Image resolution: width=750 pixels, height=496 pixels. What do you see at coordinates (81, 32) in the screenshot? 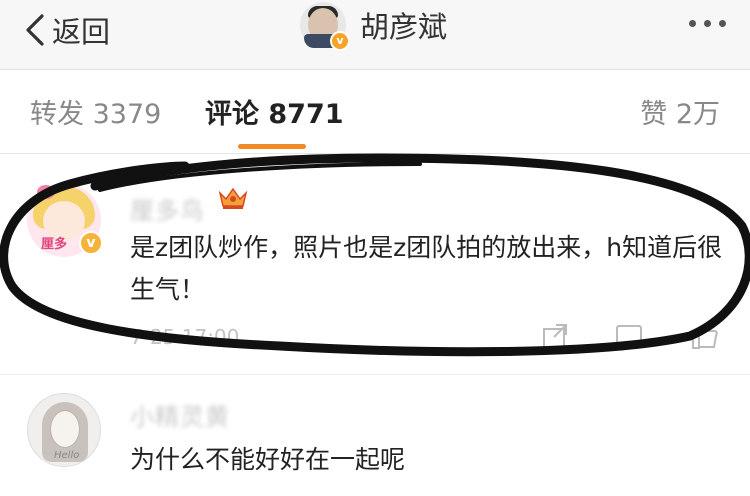
I see `back-label: 返回` at bounding box center [81, 32].